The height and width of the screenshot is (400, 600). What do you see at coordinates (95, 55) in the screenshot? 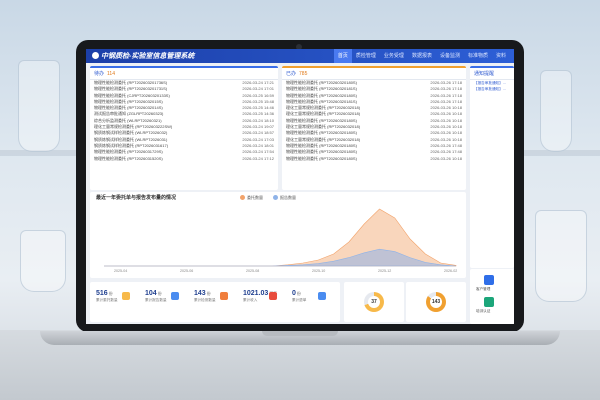
I see `logo-icon` at bounding box center [95, 55].